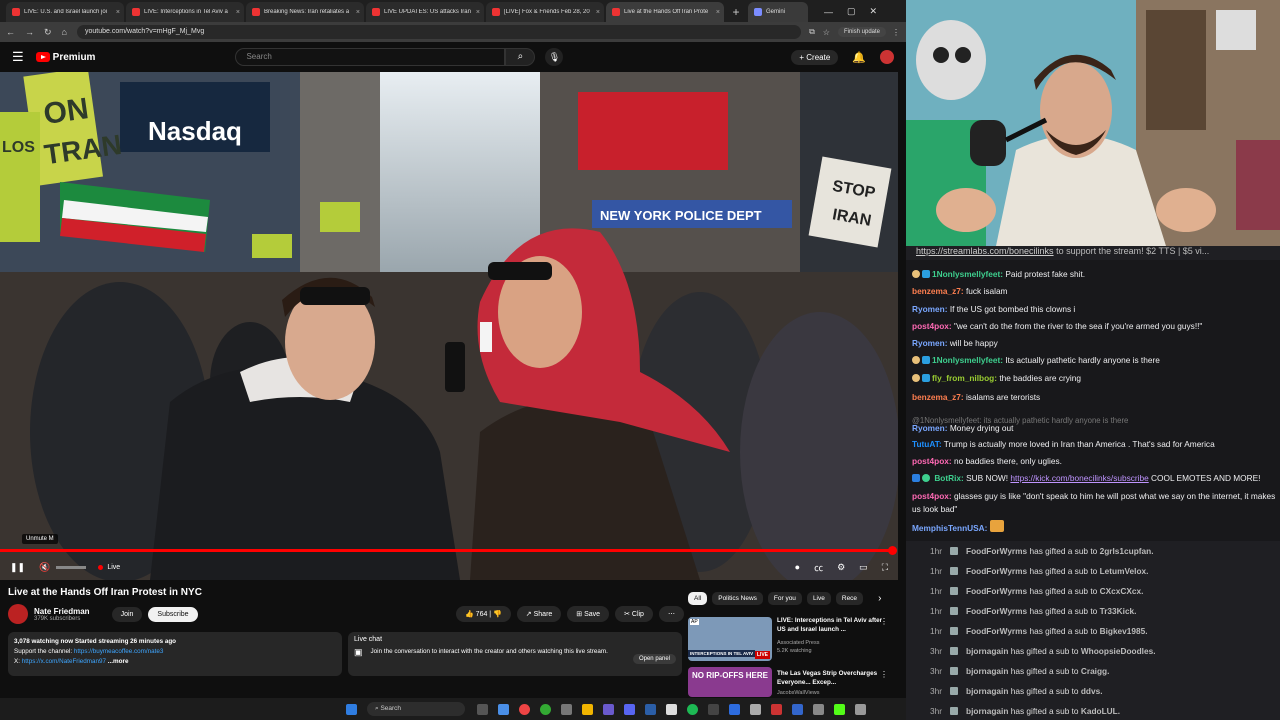 The width and height of the screenshot is (1280, 720). Describe the element at coordinates (964, 378) in the screenshot. I see `chat-username: fly_from_nilbog:` at that location.